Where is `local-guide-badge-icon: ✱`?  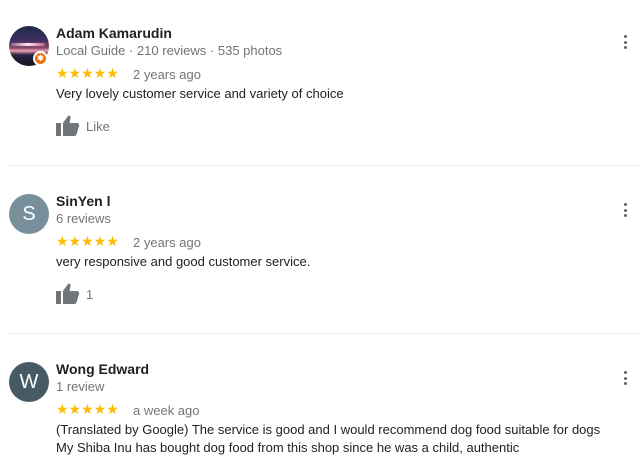 local-guide-badge-icon: ✱ is located at coordinates (40, 58).